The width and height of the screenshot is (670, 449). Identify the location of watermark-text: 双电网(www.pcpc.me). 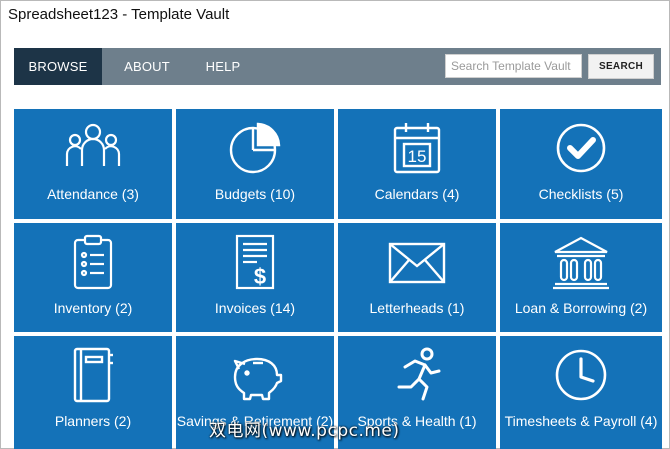
(304, 431).